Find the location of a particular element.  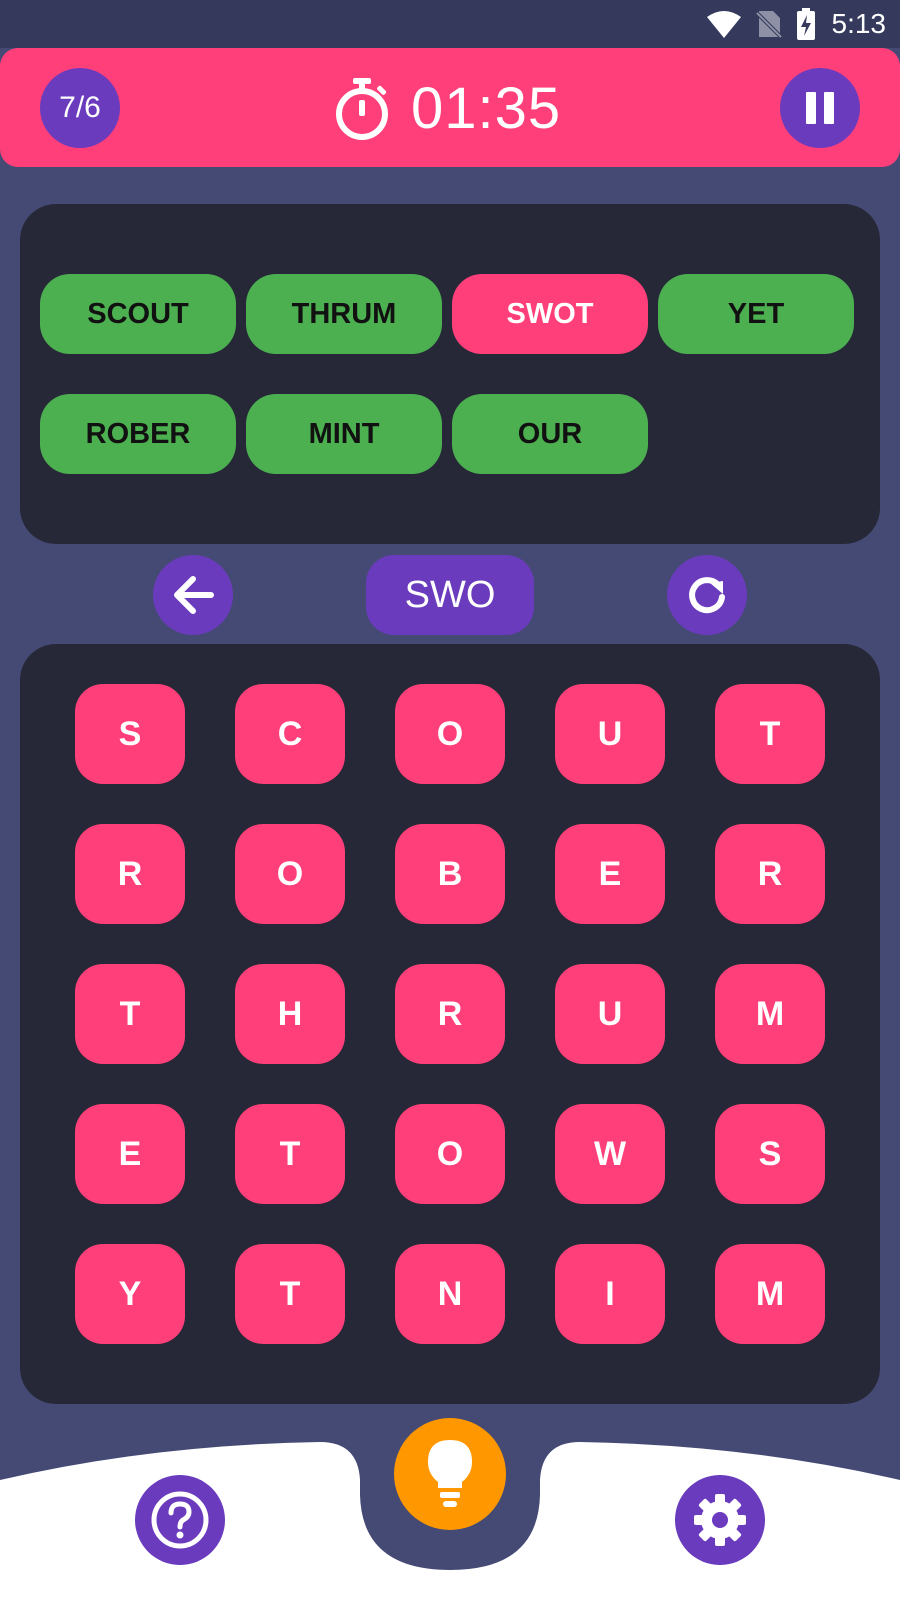

word-chip: MINT is located at coordinates (344, 434).